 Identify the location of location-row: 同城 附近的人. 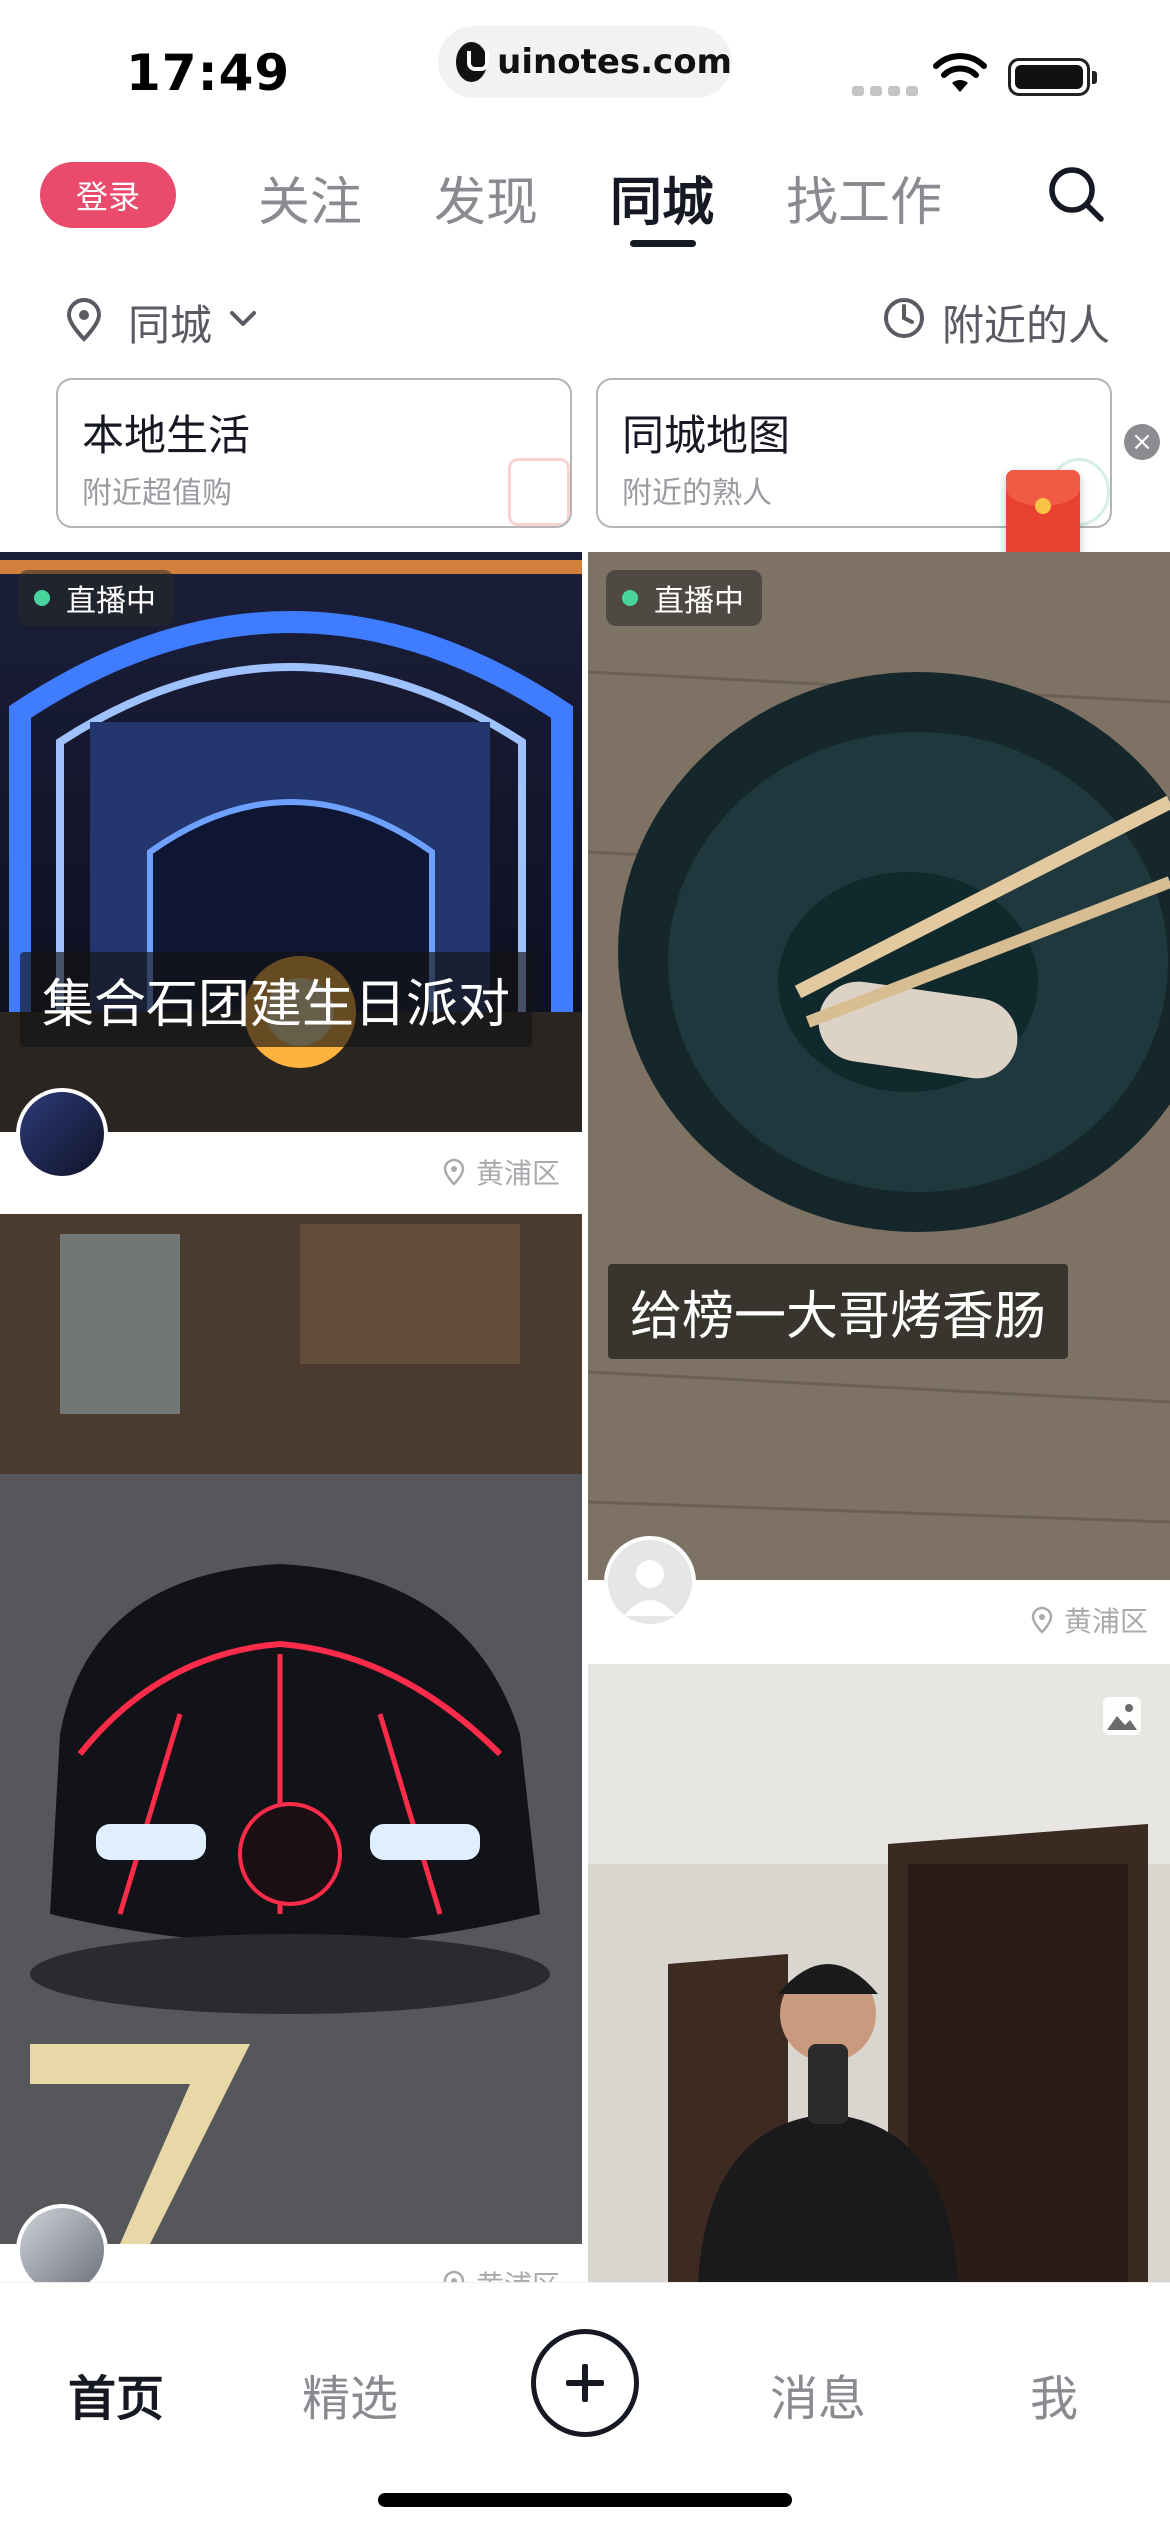
(585, 320).